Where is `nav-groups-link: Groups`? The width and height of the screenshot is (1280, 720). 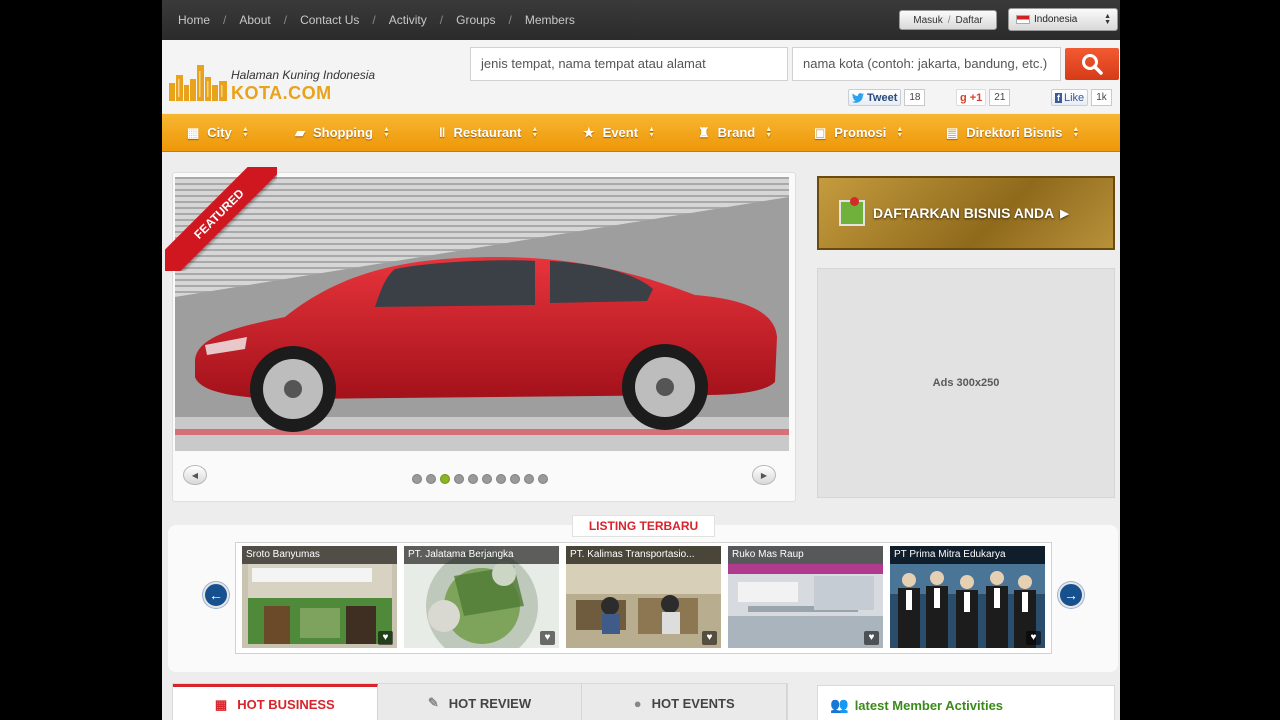 nav-groups-link: Groups is located at coordinates (475, 20).